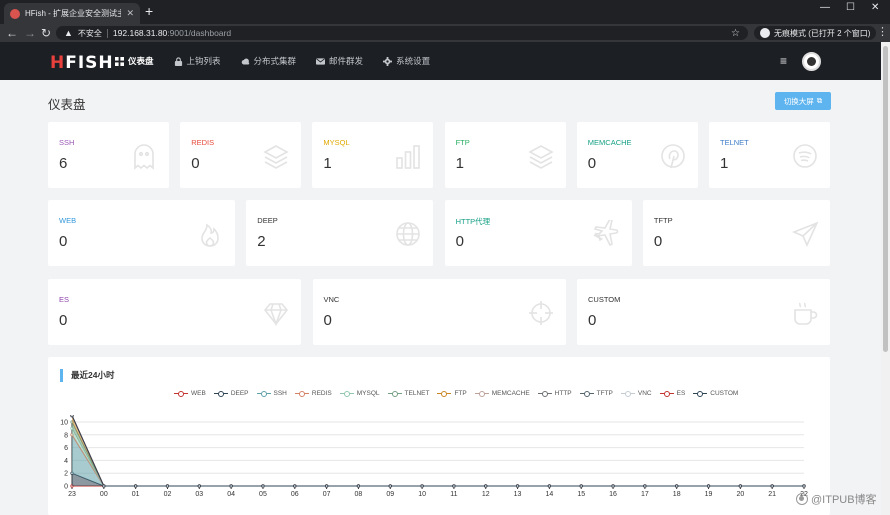 The width and height of the screenshot is (890, 515). What do you see at coordinates (445, 12) in the screenshot?
I see `browser-tab-strip: HFish - 扩展企业安全测试主动诱 ✕ + — ☐ ✕` at bounding box center [445, 12].